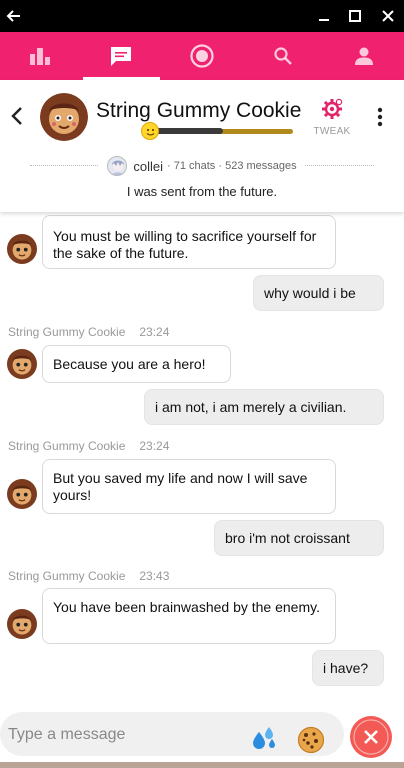 This screenshot has height=768, width=404. I want to click on tweak-button: TWEAK, so click(332, 117).